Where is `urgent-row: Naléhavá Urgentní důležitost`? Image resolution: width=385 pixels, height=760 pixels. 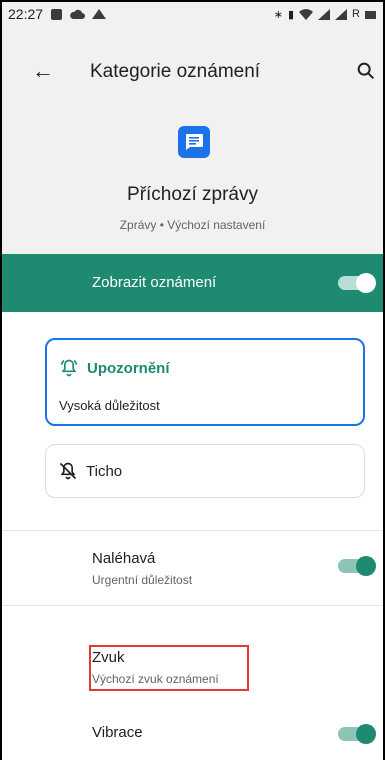 urgent-row: Naléhavá Urgentní důležitost is located at coordinates (192, 568).